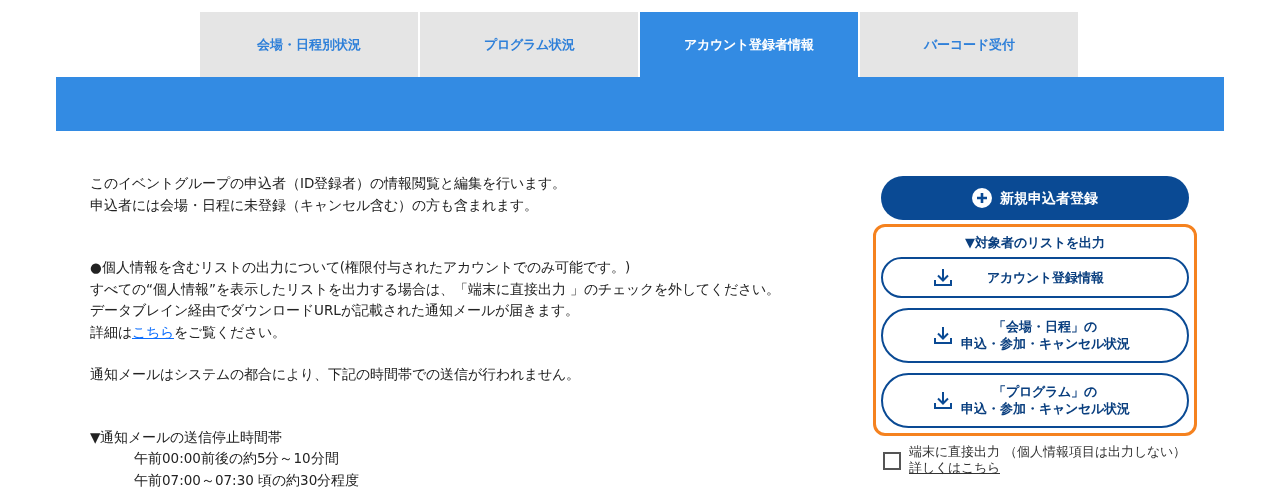 This screenshot has width=1280, height=491. I want to click on detail-text: 詳細は こちら をご覧ください。, so click(188, 332).